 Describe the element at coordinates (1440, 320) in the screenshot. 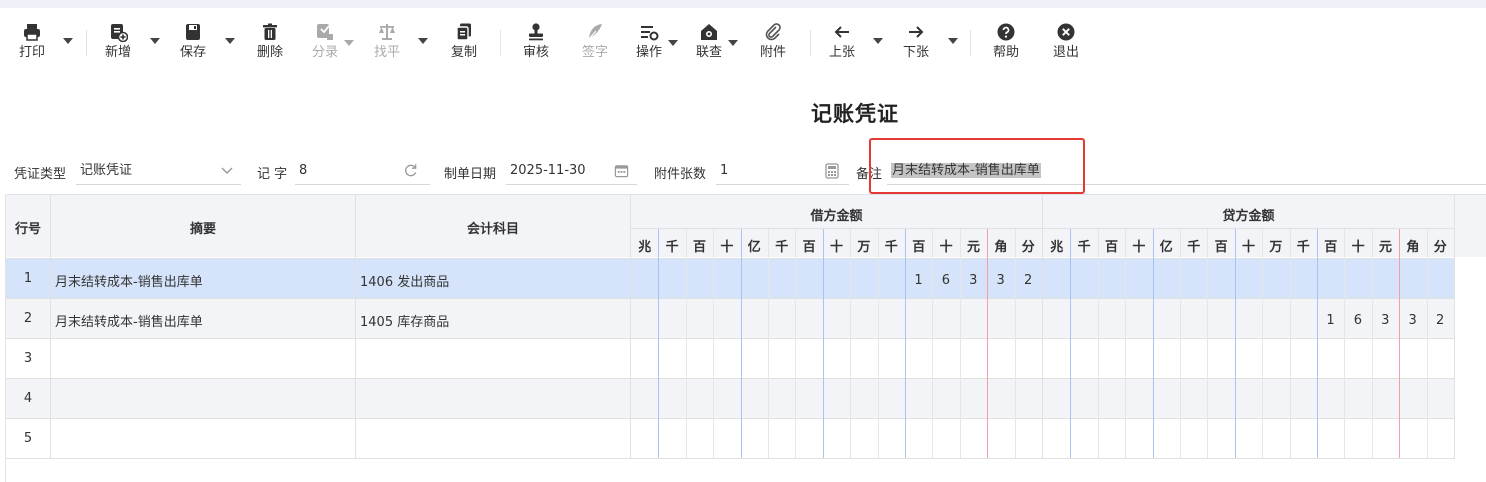

I see `credit-digit: 2` at that location.